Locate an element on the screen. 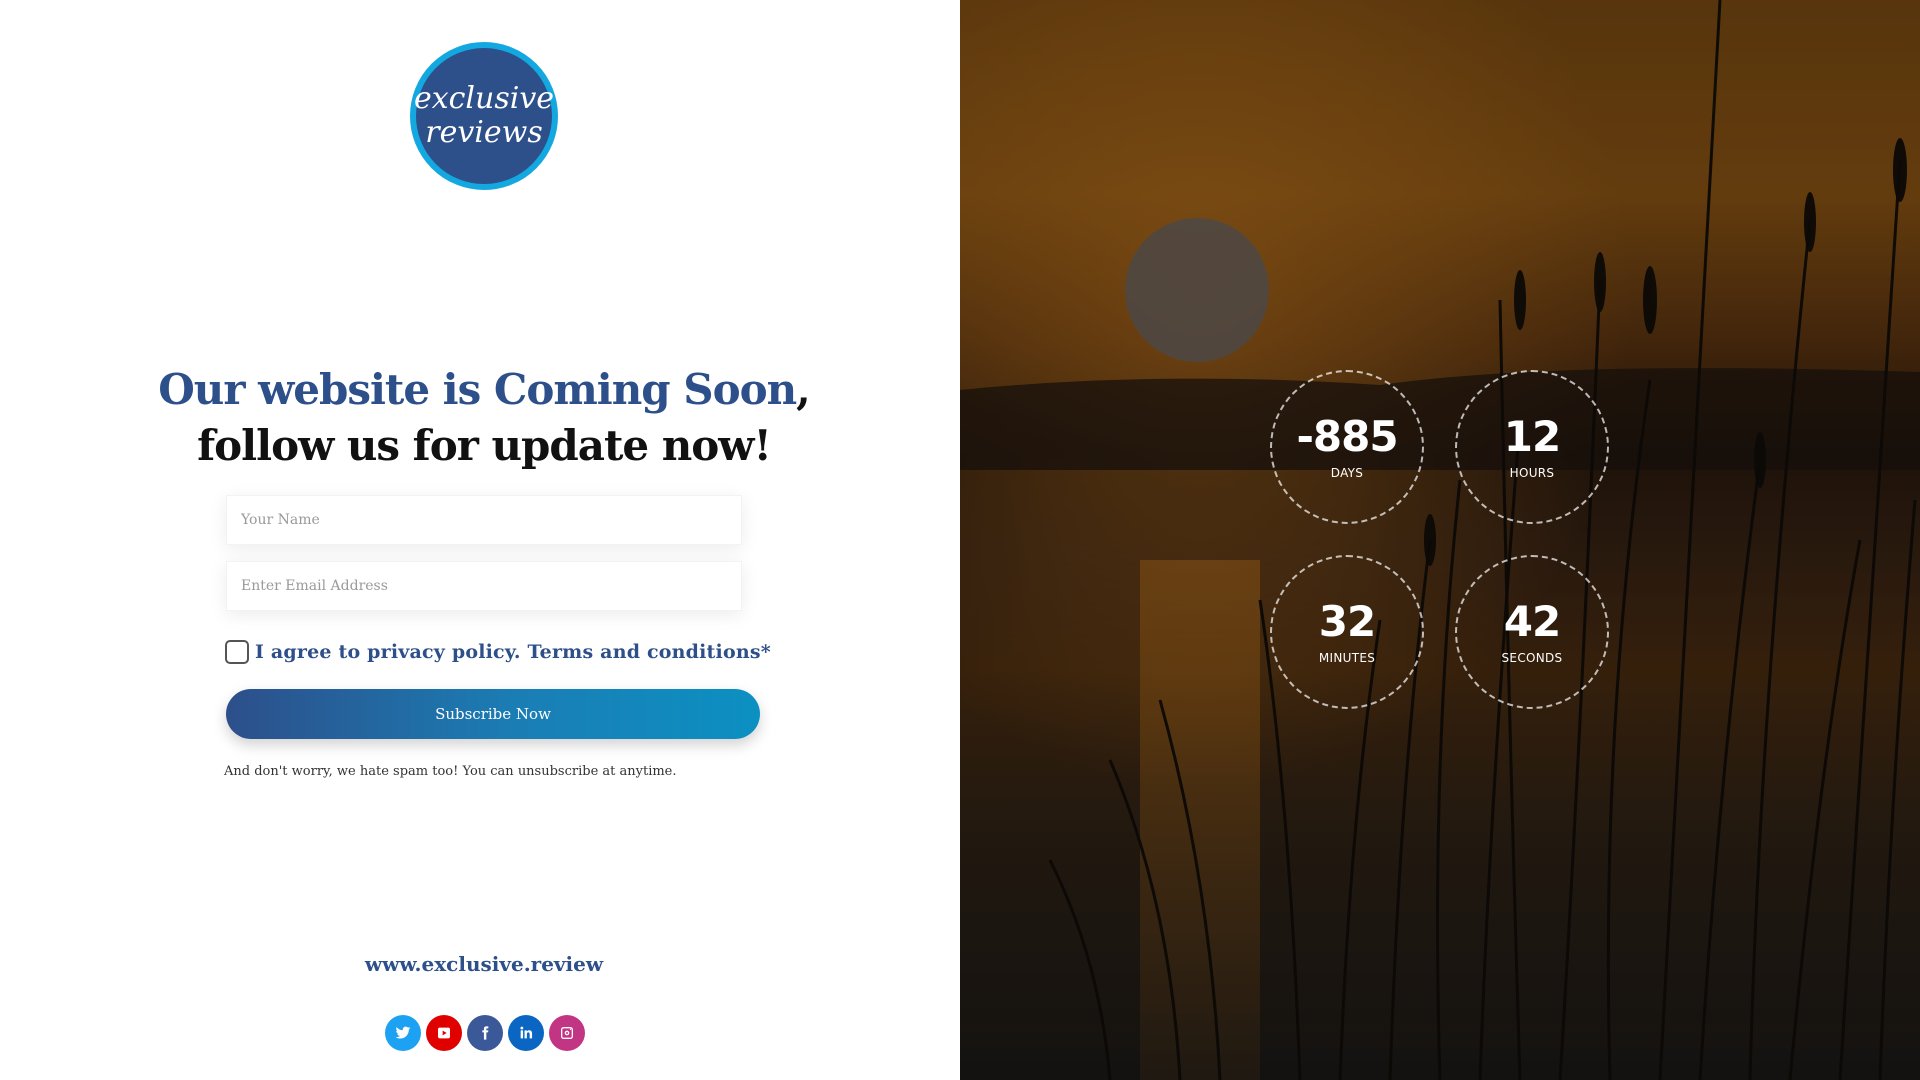 The height and width of the screenshot is (1080, 1920). social-links is located at coordinates (485, 1033).